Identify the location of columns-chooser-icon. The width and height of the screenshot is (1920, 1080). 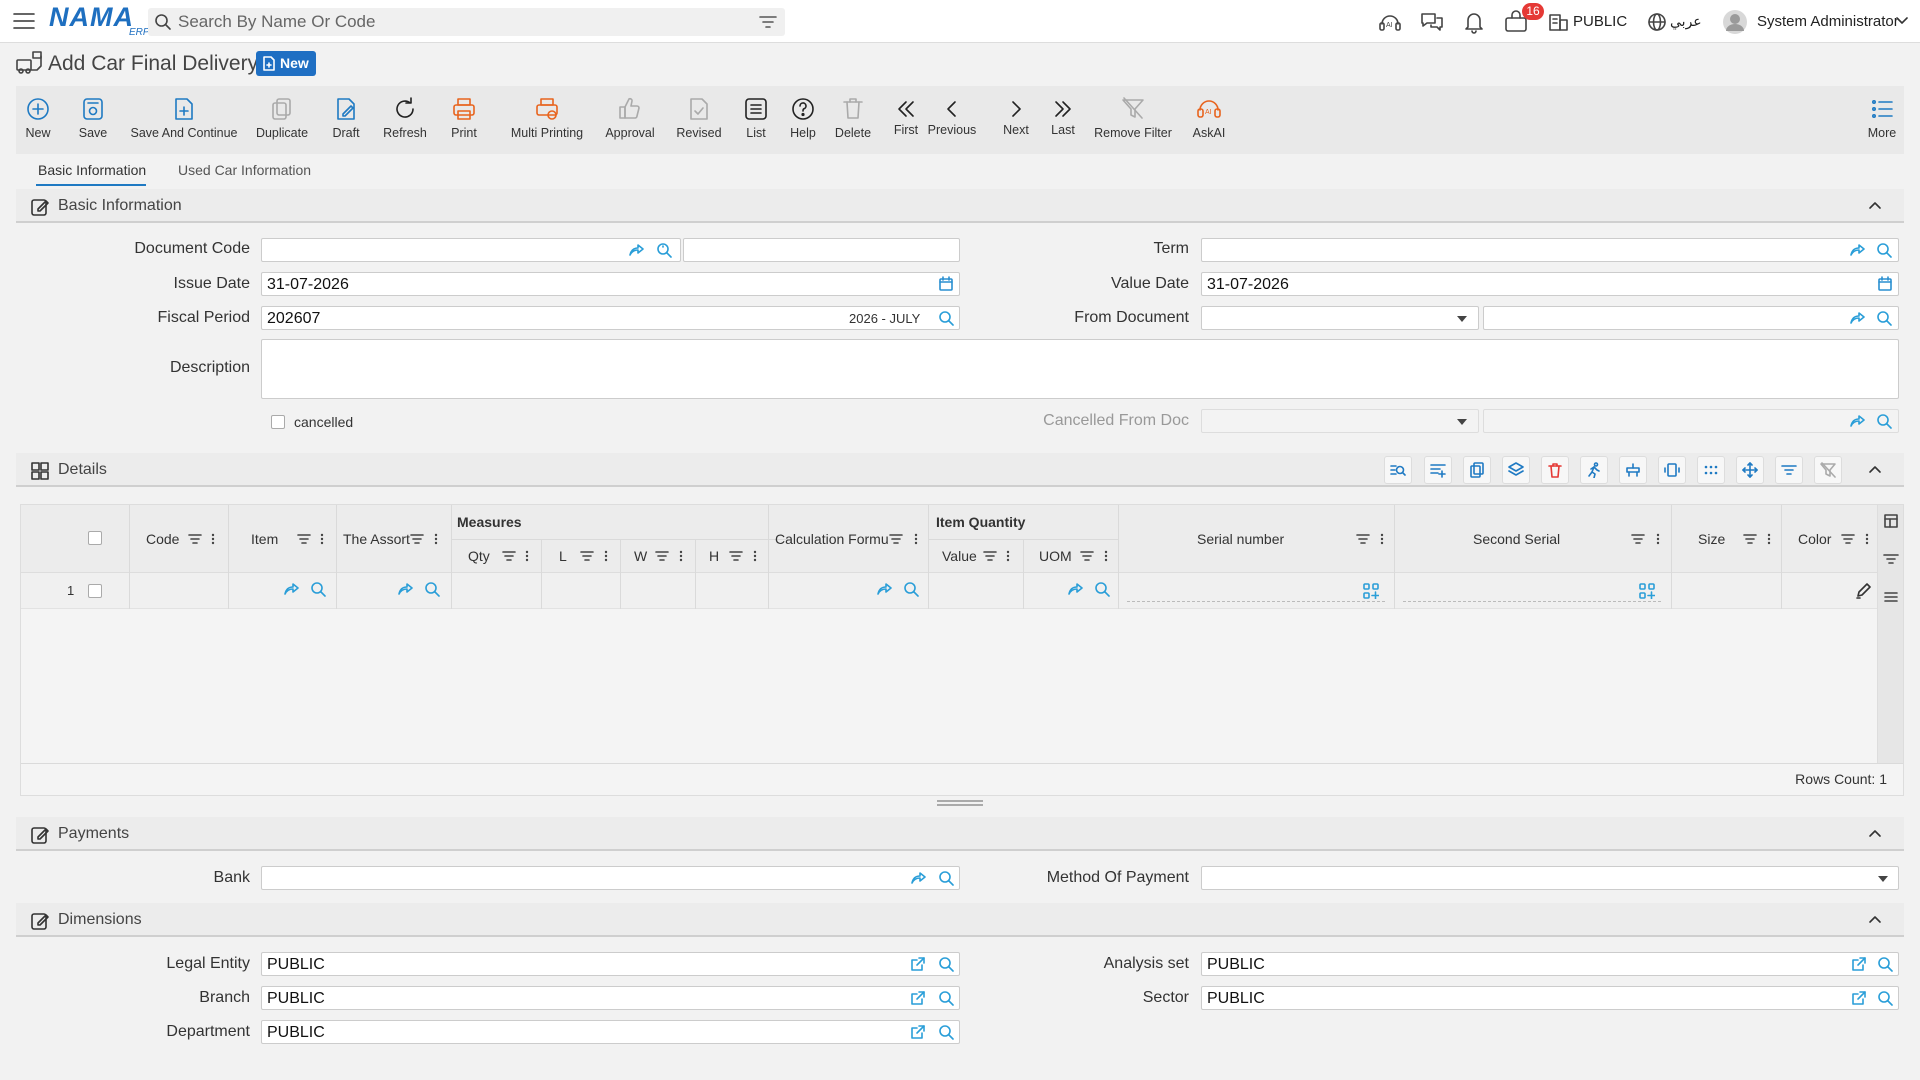
(1891, 521).